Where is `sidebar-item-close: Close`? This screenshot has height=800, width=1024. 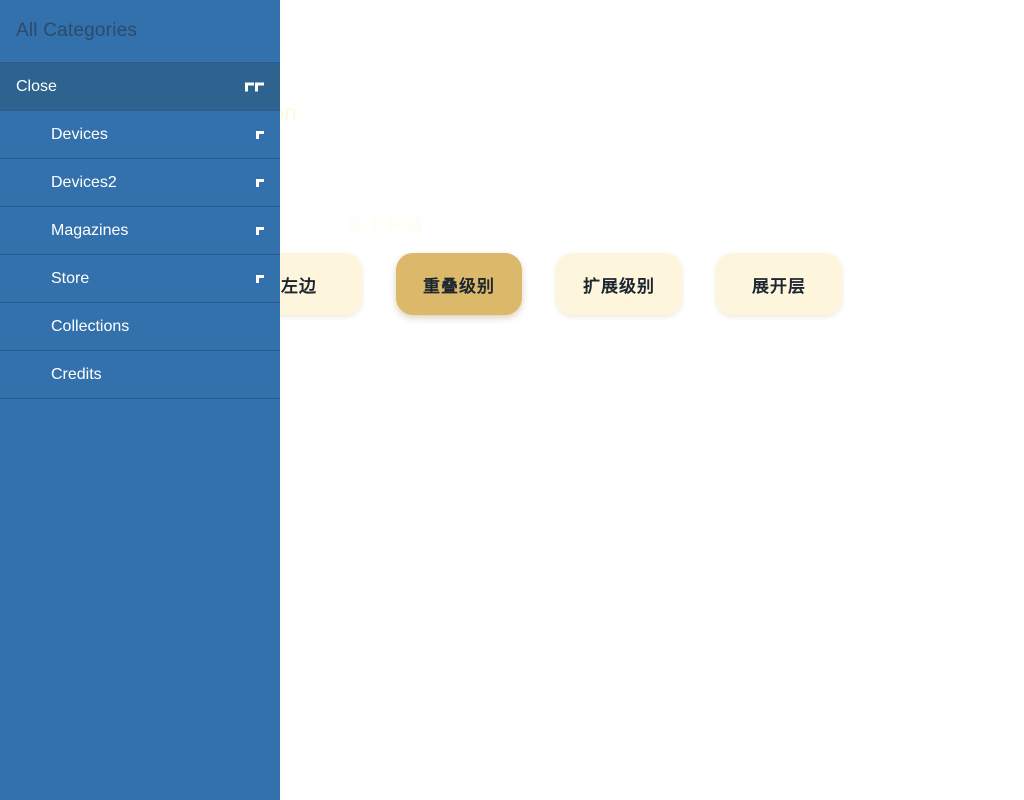
sidebar-item-close: Close is located at coordinates (140, 87).